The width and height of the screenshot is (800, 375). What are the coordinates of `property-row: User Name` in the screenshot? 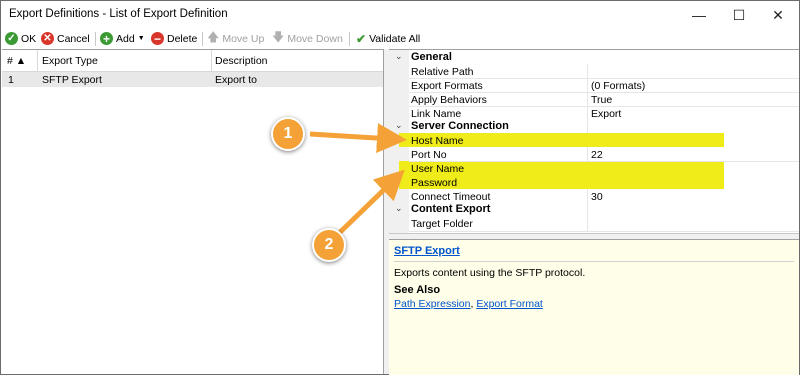 It's located at (594, 169).